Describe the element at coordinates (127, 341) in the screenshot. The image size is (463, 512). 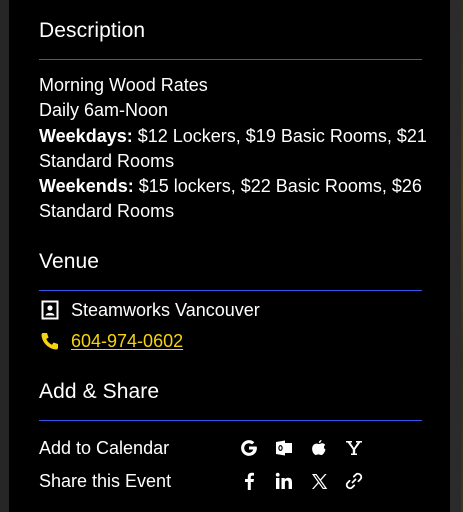
I see `venue-phone-link: 604-974-0602` at that location.